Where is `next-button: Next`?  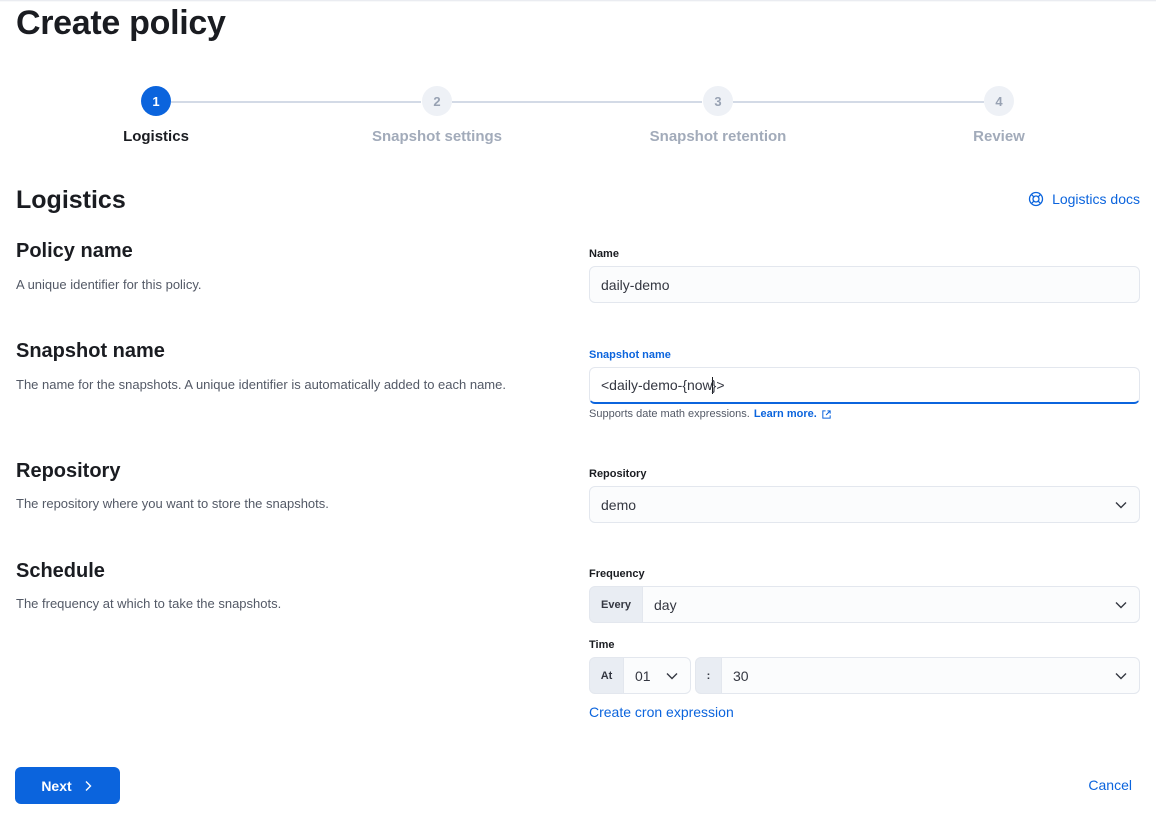 next-button: Next is located at coordinates (67, 785).